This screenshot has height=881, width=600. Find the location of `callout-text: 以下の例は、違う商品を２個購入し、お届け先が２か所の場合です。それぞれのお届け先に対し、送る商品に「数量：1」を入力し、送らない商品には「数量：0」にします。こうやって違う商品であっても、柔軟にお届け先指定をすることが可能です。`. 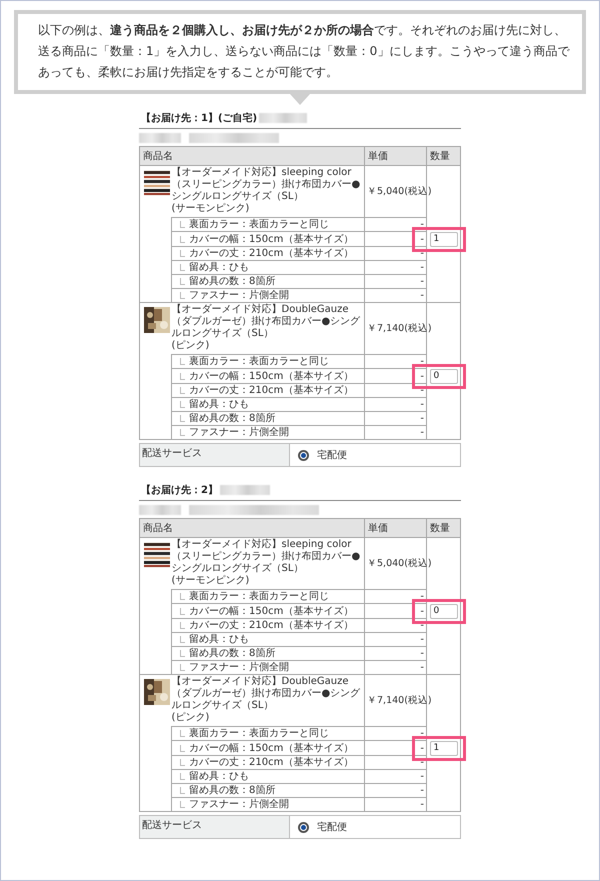

callout-text: 以下の例は、違う商品を２個購入し、お届け先が２か所の場合です。それぞれのお届け先に対し、送る商品に「数量：1」を入力し、送らない商品には「数量：0」にします。こうやって違う商品であっても、柔軟にお届け先指定をすることが可能です。 is located at coordinates (304, 51).